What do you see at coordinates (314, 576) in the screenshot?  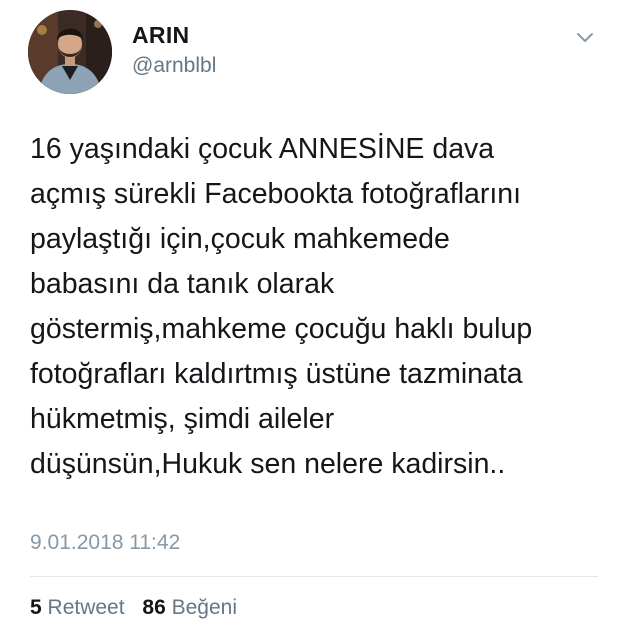 I see `divider` at bounding box center [314, 576].